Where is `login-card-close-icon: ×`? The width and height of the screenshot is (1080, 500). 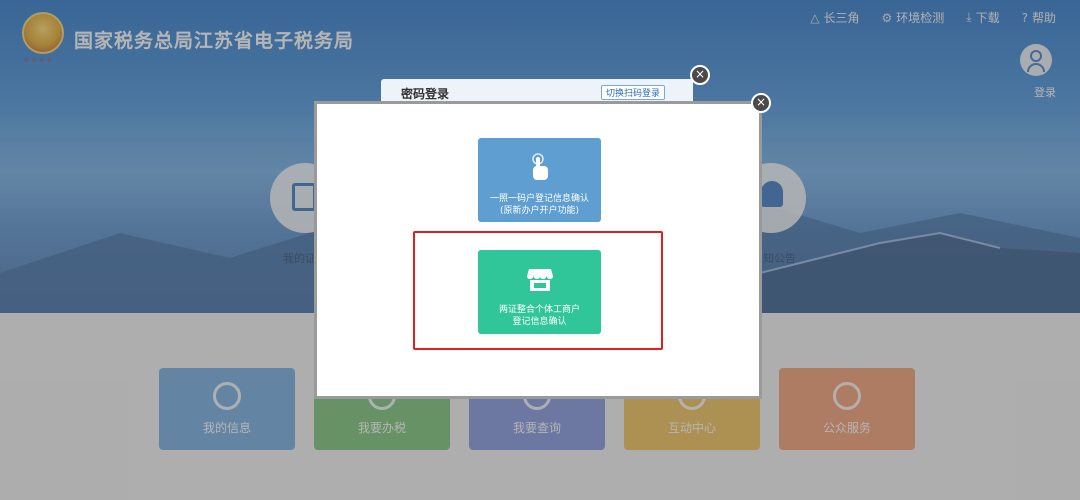 login-card-close-icon: × is located at coordinates (700, 75).